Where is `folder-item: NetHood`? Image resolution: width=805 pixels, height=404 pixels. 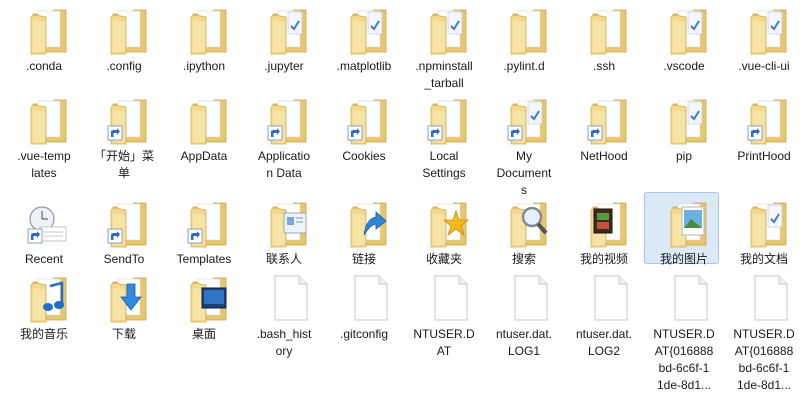
folder-item: NetHood is located at coordinates (604, 128).